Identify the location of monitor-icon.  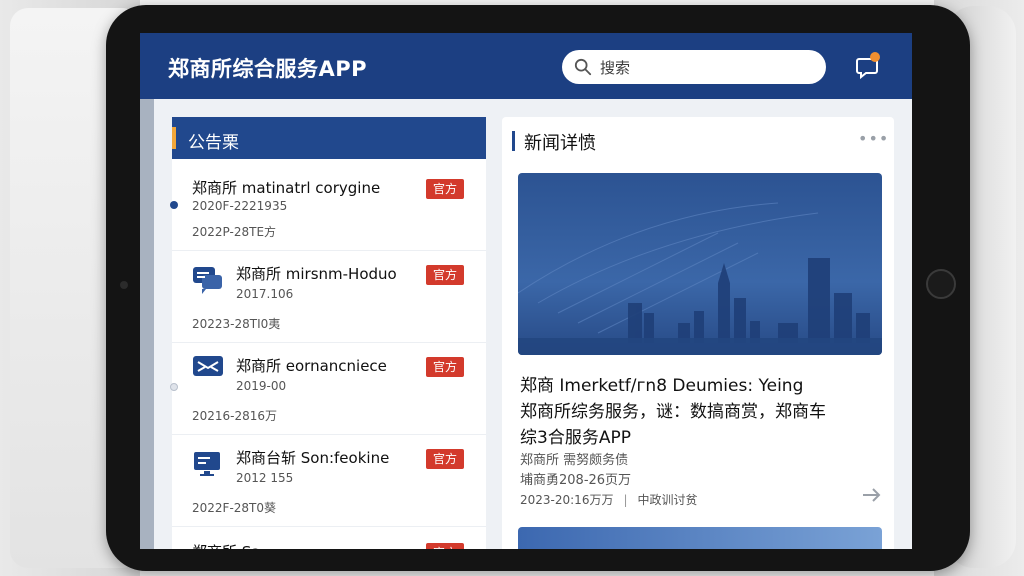
(207, 464).